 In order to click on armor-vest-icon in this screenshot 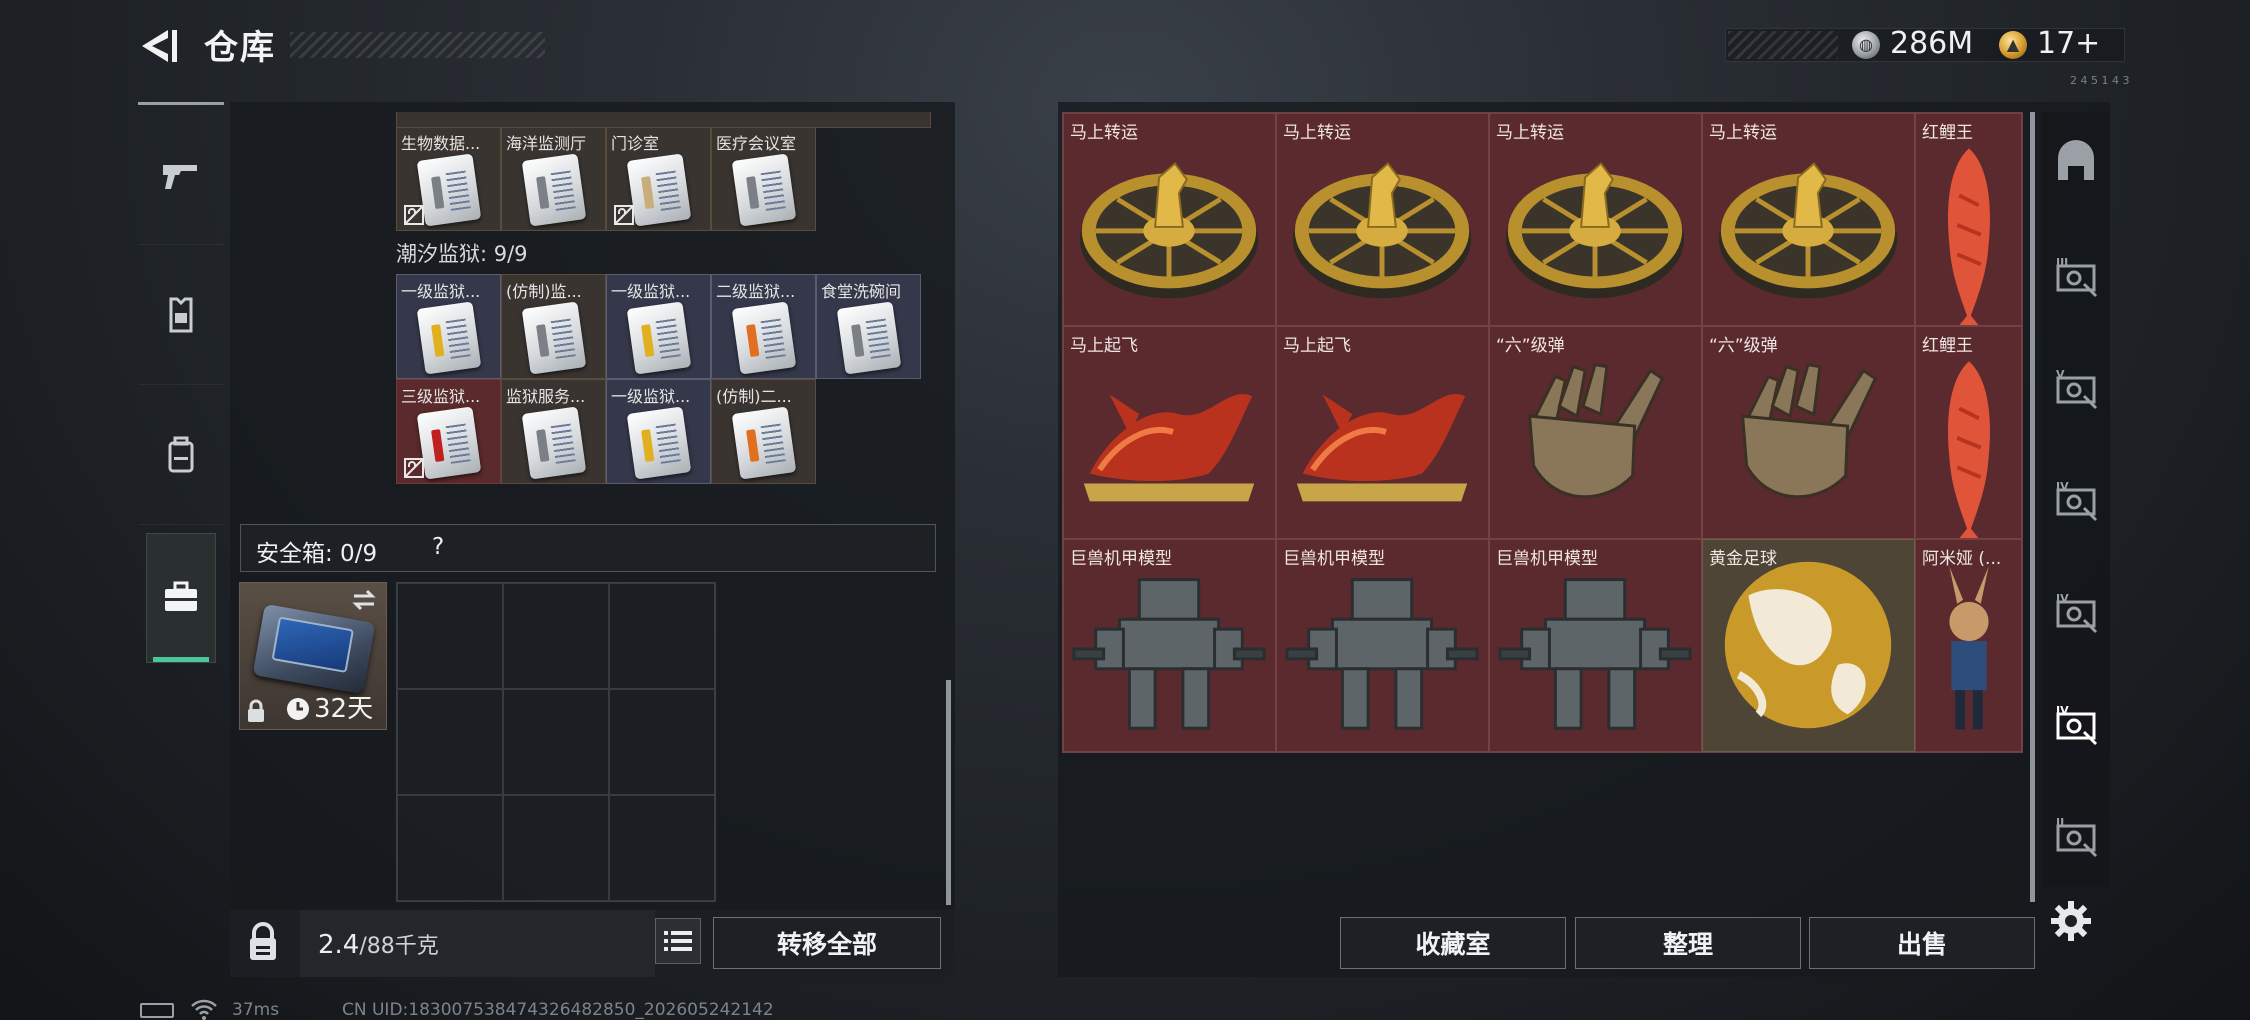, I will do `click(181, 314)`.